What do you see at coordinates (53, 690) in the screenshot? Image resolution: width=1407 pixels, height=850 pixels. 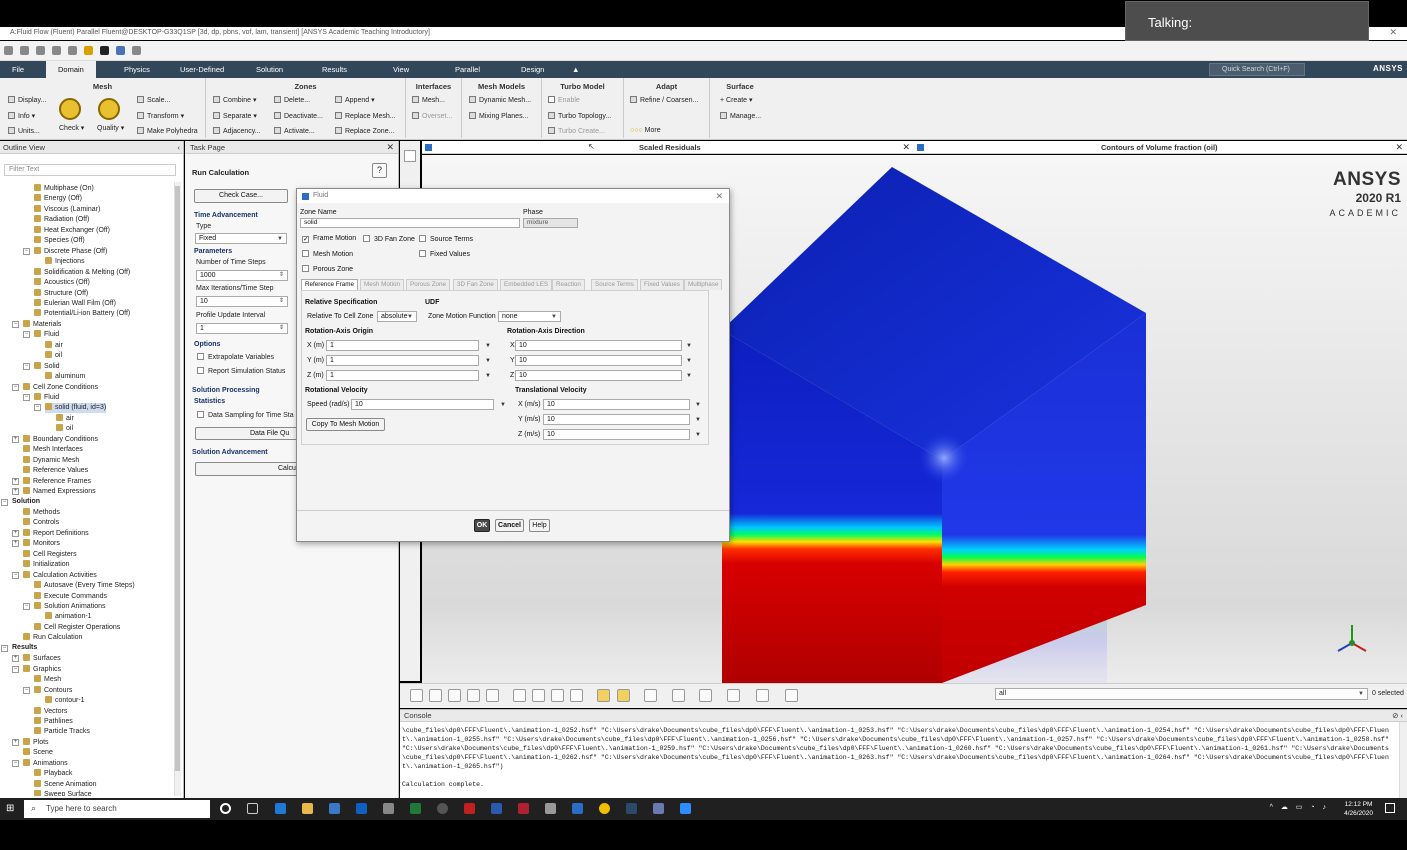 I see `tree-item: Contours` at bounding box center [53, 690].